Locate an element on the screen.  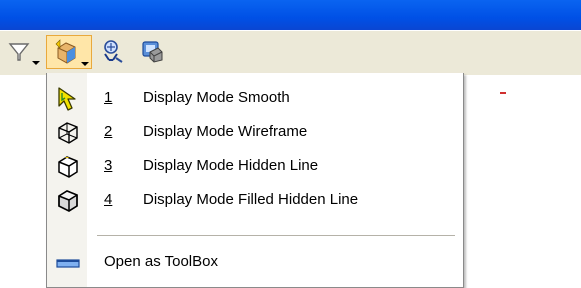
menu-item-label: Display Mode Wireframe is located at coordinates (225, 131).